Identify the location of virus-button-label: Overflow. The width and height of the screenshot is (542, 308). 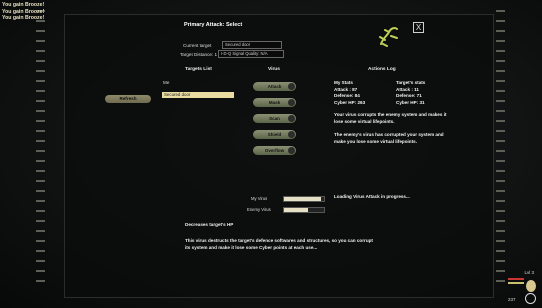
(274, 150).